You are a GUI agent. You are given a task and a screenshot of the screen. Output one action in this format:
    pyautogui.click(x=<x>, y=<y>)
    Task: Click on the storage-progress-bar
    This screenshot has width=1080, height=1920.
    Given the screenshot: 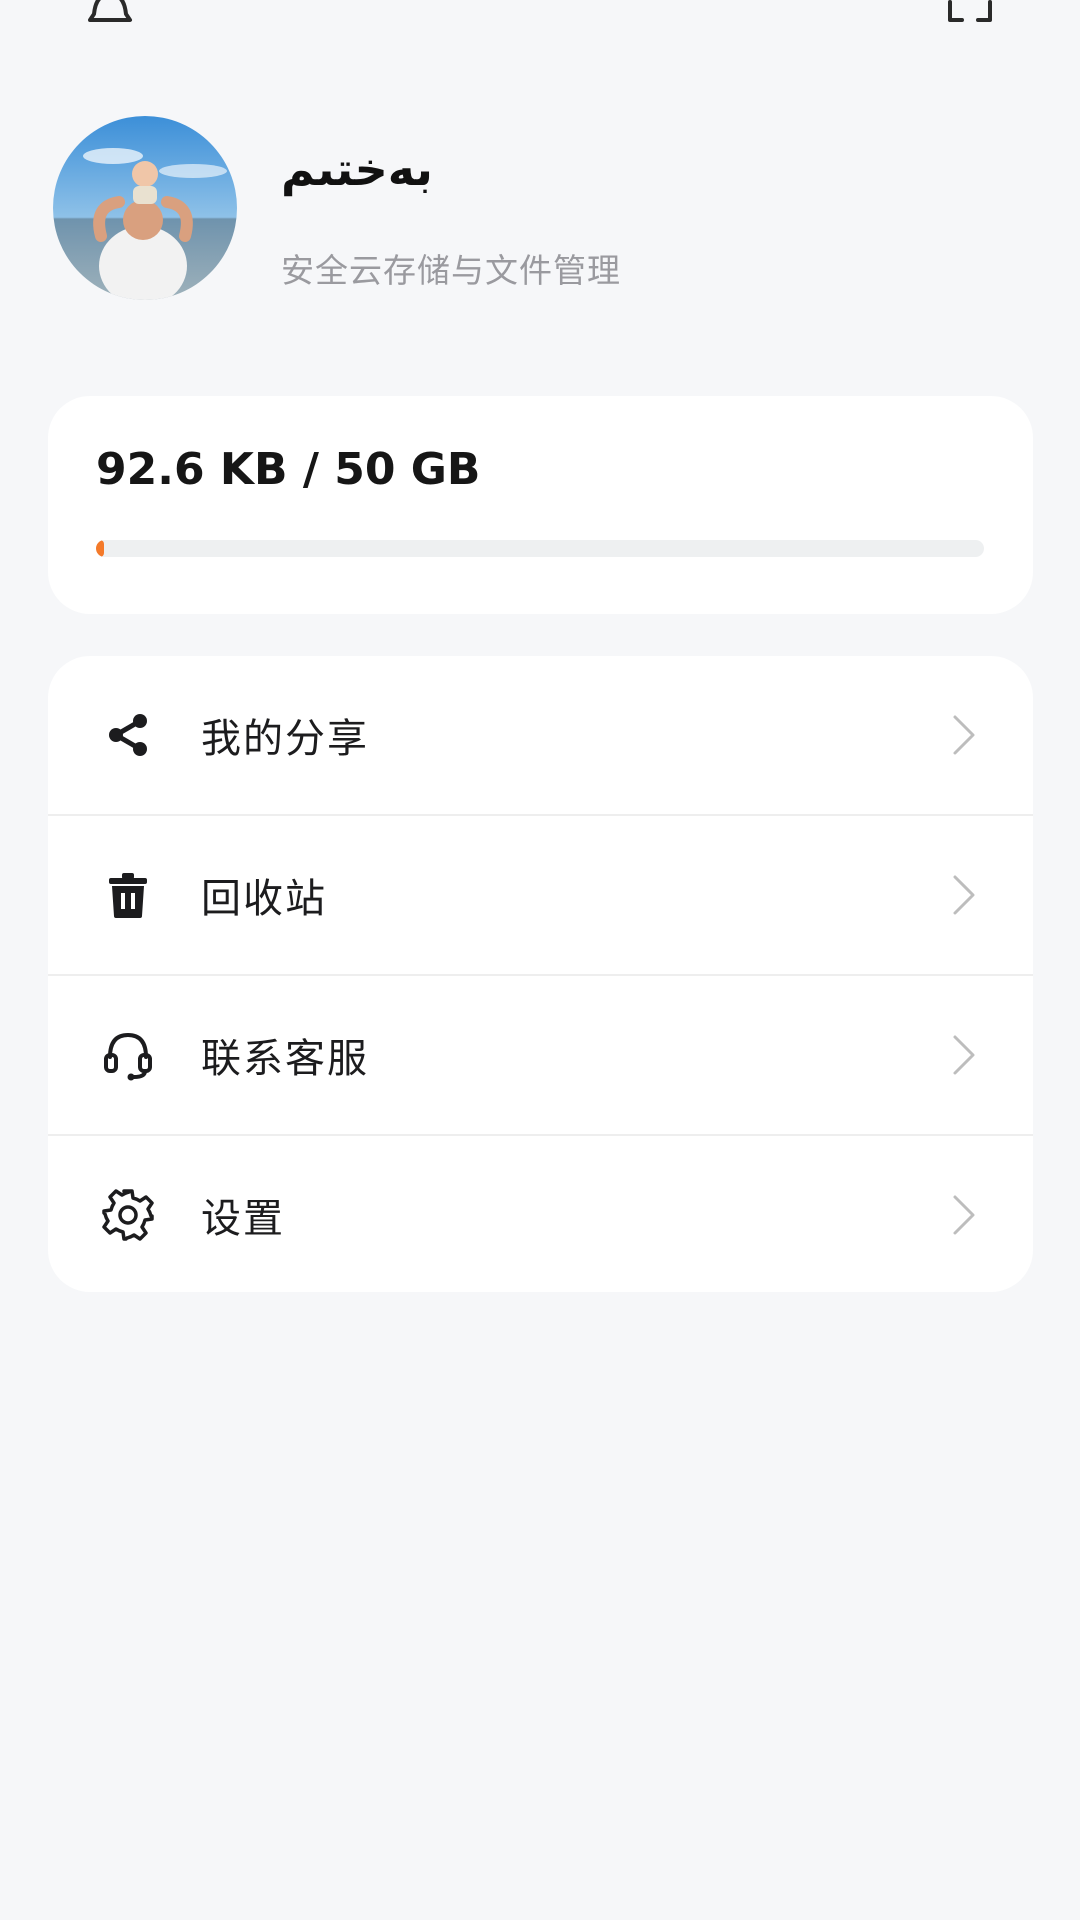 What is the action you would take?
    pyautogui.click(x=540, y=548)
    